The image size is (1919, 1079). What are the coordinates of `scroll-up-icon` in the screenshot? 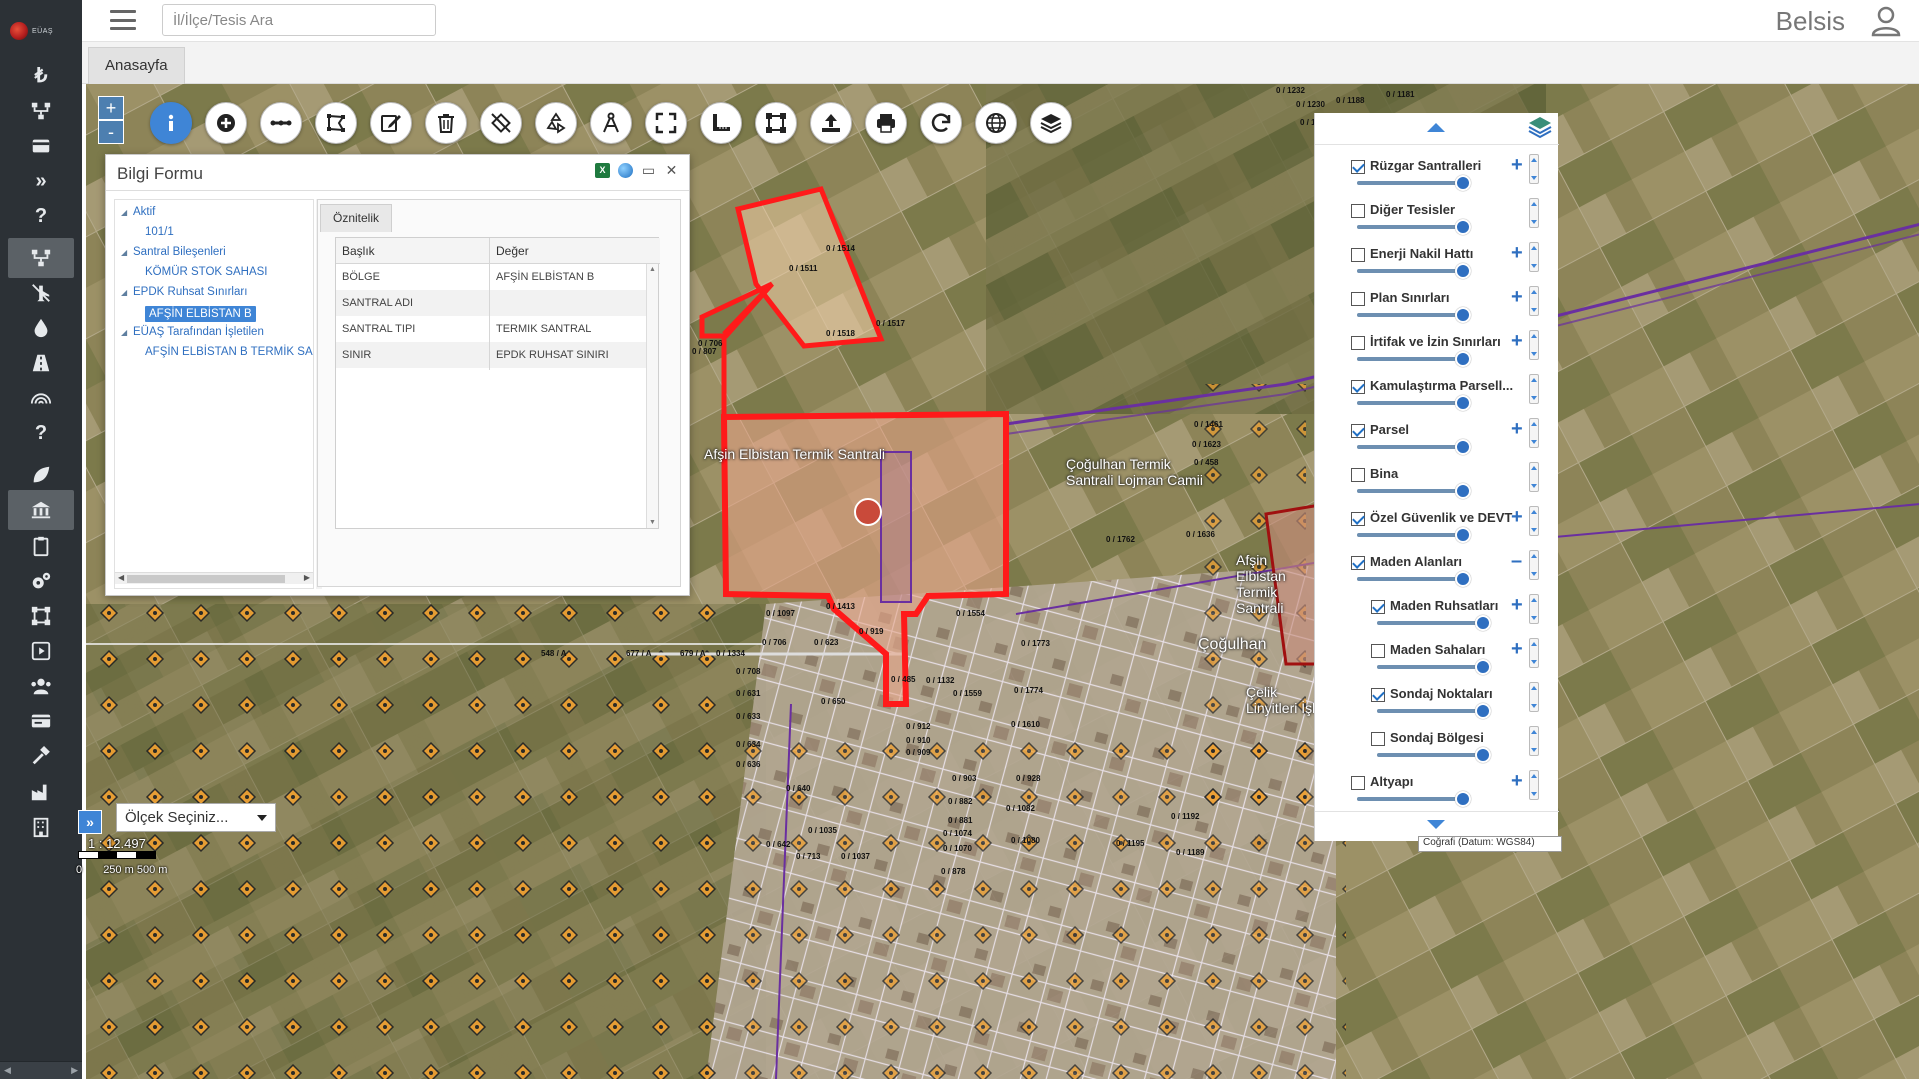 It's located at (1436, 127).